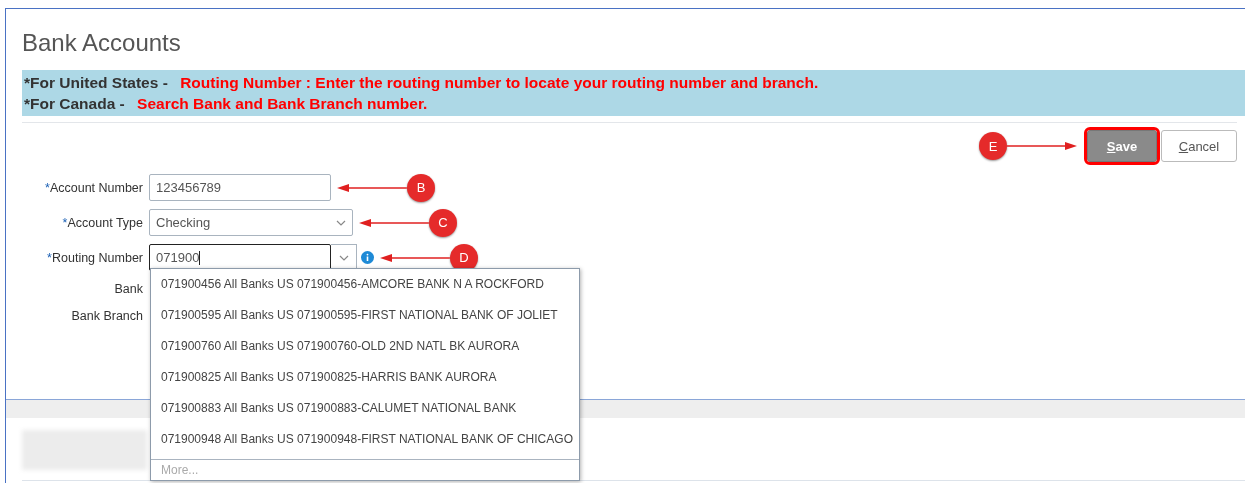 The width and height of the screenshot is (1245, 483). What do you see at coordinates (1199, 146) in the screenshot?
I see `cancel-button: Cancel` at bounding box center [1199, 146].